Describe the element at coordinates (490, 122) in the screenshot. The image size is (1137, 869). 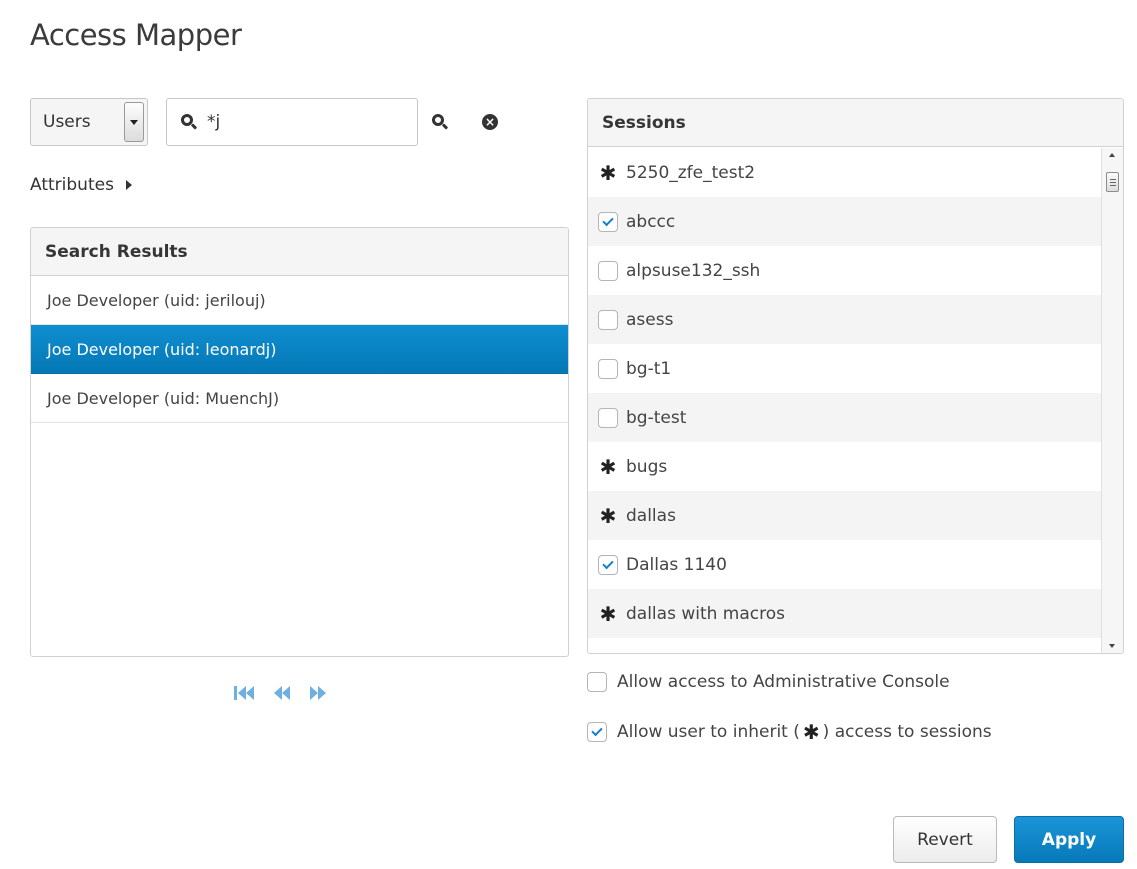
I see `clear-search-icon: ×` at that location.